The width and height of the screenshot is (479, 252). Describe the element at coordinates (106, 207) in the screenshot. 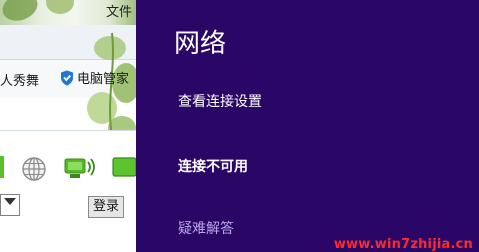

I see `login-button: 登录` at that location.